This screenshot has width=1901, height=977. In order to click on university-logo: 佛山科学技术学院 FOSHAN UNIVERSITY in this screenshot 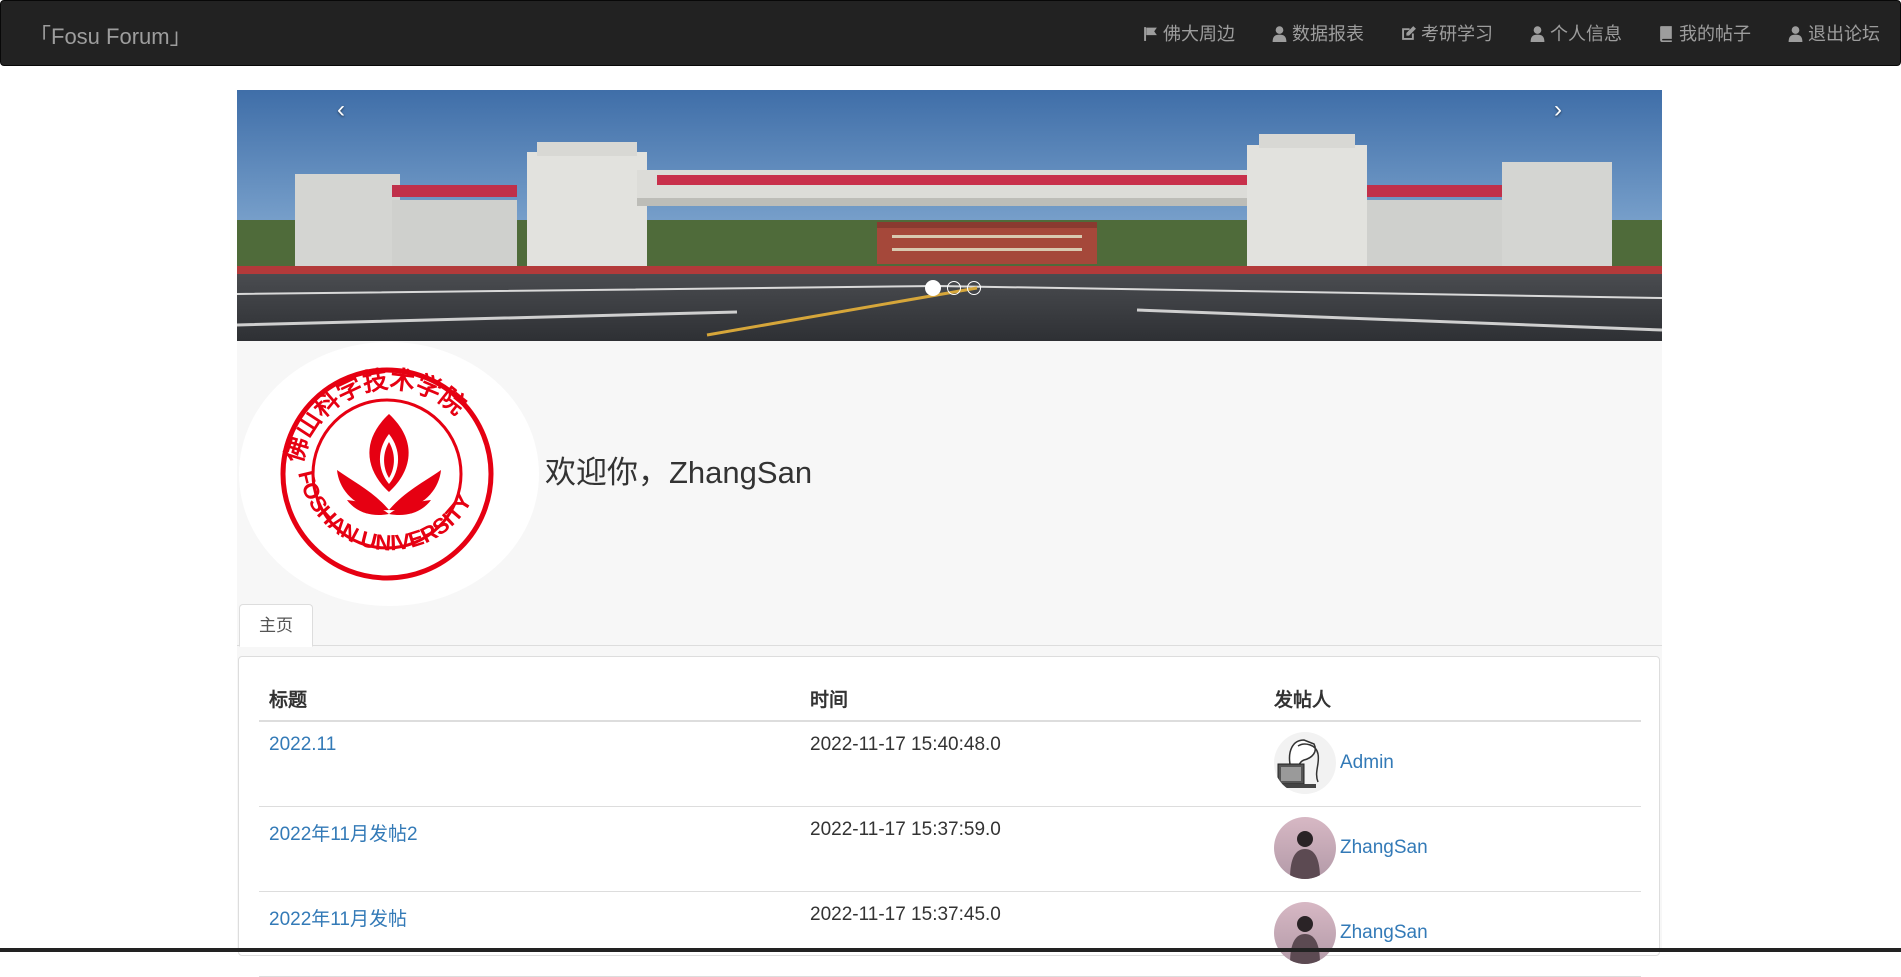, I will do `click(389, 474)`.